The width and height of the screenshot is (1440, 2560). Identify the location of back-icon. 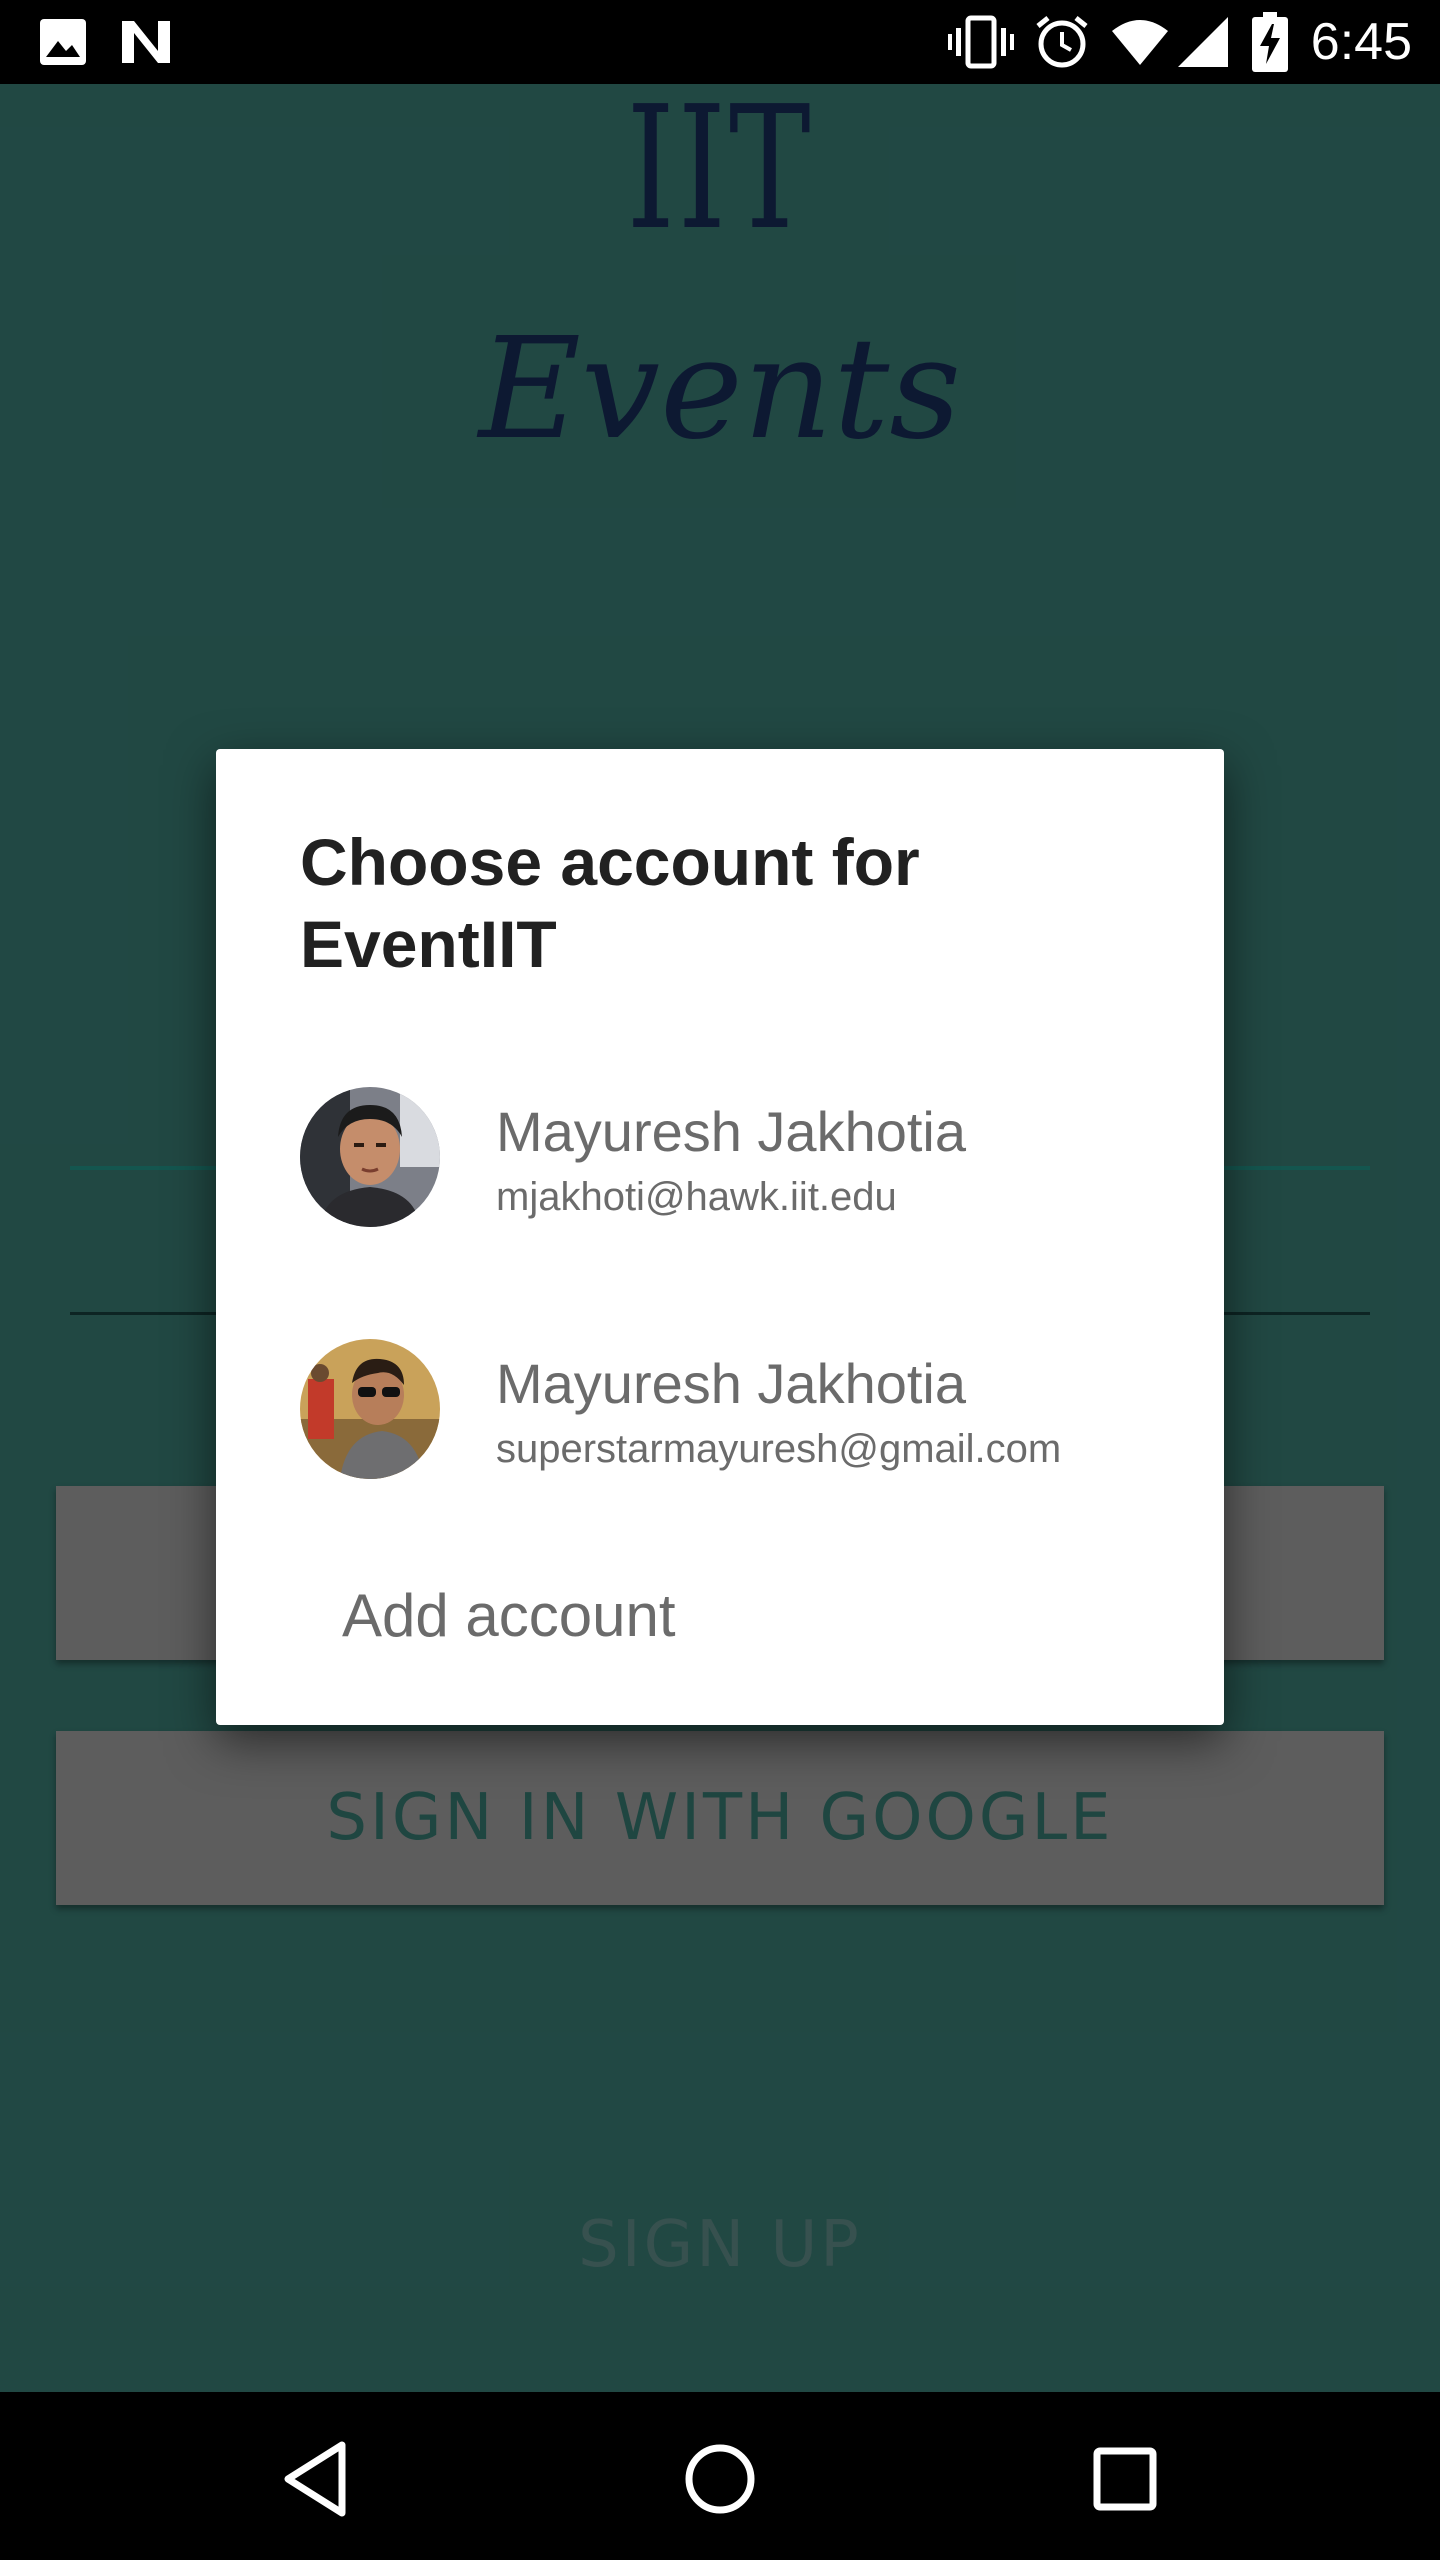
(315, 2479).